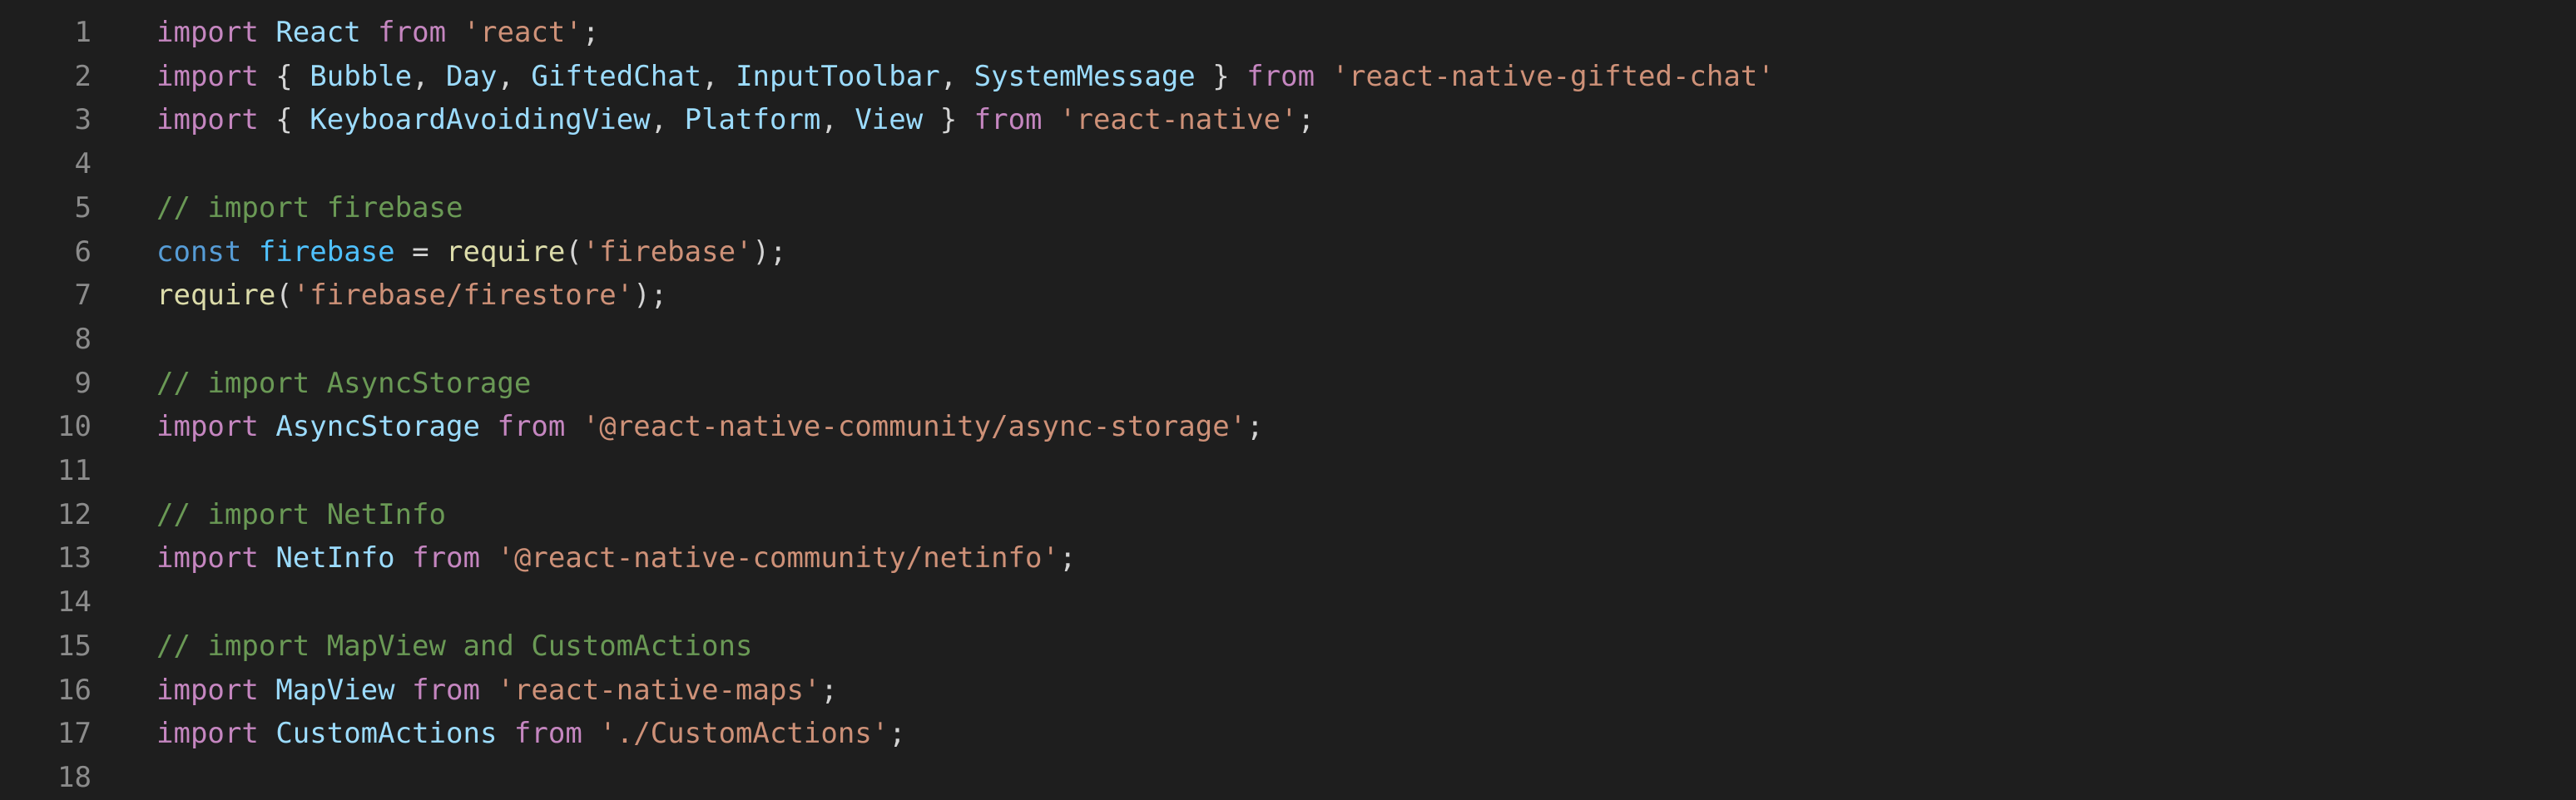 The height and width of the screenshot is (800, 2576). I want to click on line-number: 7, so click(83, 296).